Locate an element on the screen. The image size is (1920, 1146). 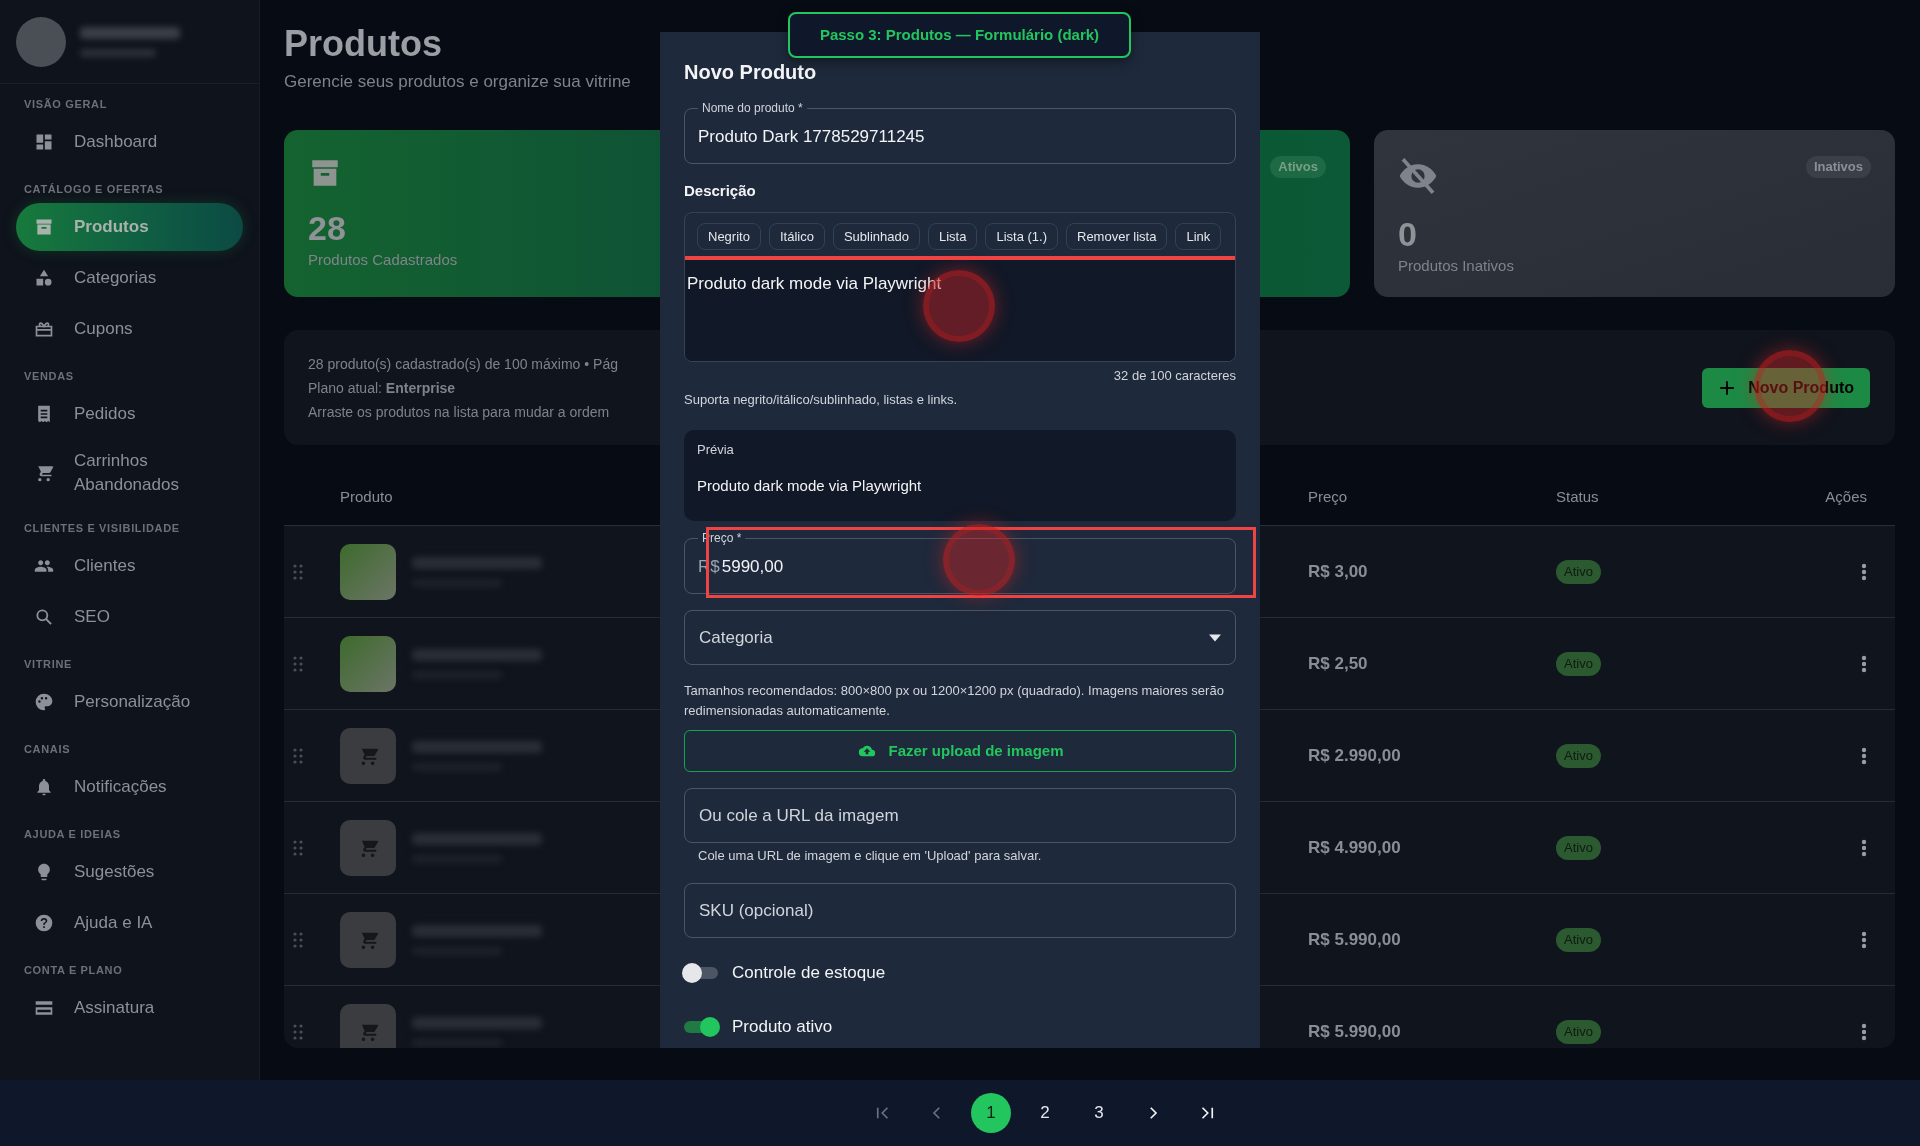
section-label: VISÃO GERAL is located at coordinates (65, 104).